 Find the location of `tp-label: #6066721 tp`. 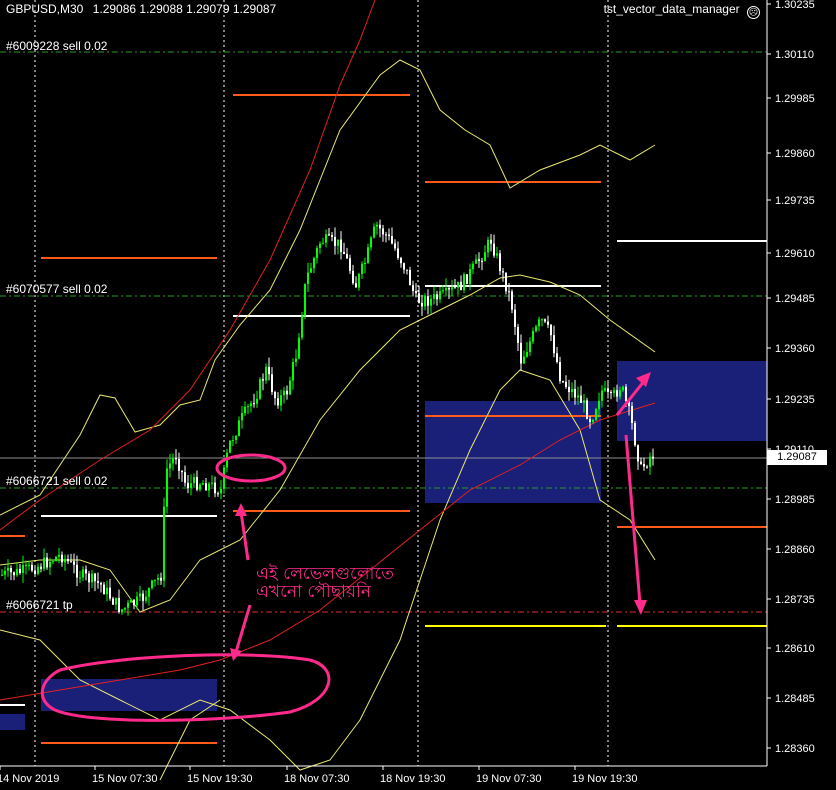

tp-label: #6066721 tp is located at coordinates (39, 605).